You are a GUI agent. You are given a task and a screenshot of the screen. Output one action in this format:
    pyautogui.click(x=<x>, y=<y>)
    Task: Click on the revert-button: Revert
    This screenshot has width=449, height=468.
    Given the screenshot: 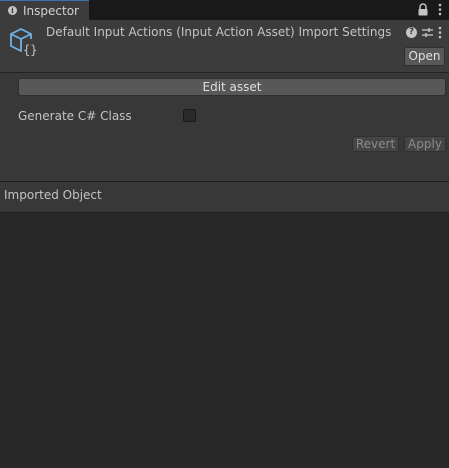 What is the action you would take?
    pyautogui.click(x=375, y=144)
    